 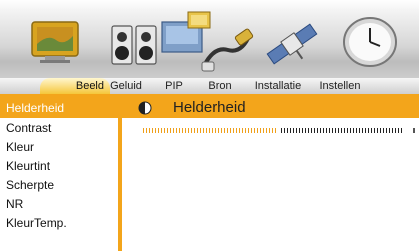 I want to click on speakers-icon, so click(x=135, y=45).